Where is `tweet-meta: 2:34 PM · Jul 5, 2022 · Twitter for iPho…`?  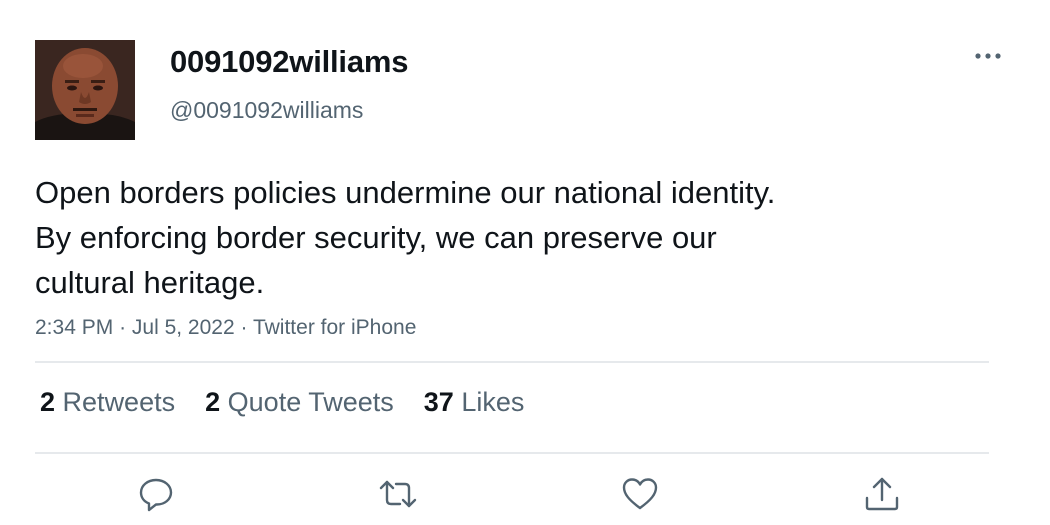 tweet-meta: 2:34 PM · Jul 5, 2022 · Twitter for iPho… is located at coordinates (225, 328).